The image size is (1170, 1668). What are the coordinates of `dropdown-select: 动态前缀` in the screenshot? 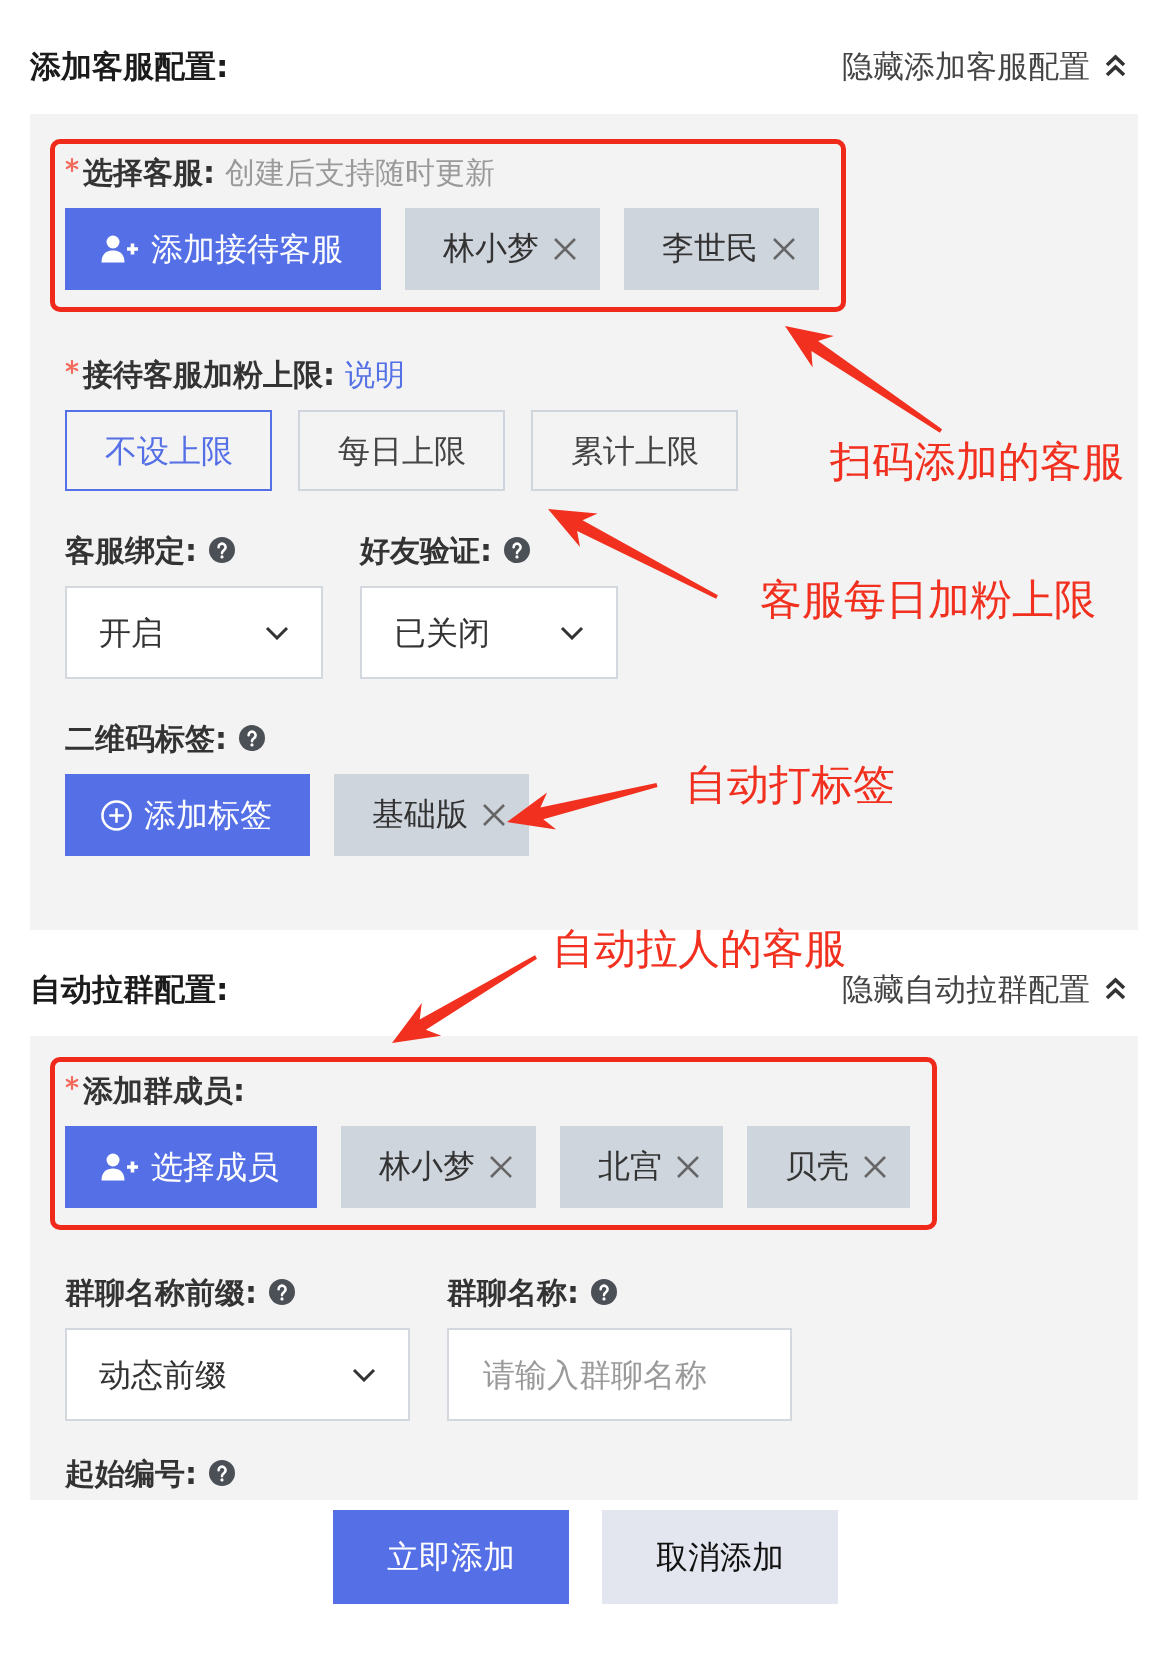 It's located at (237, 1374).